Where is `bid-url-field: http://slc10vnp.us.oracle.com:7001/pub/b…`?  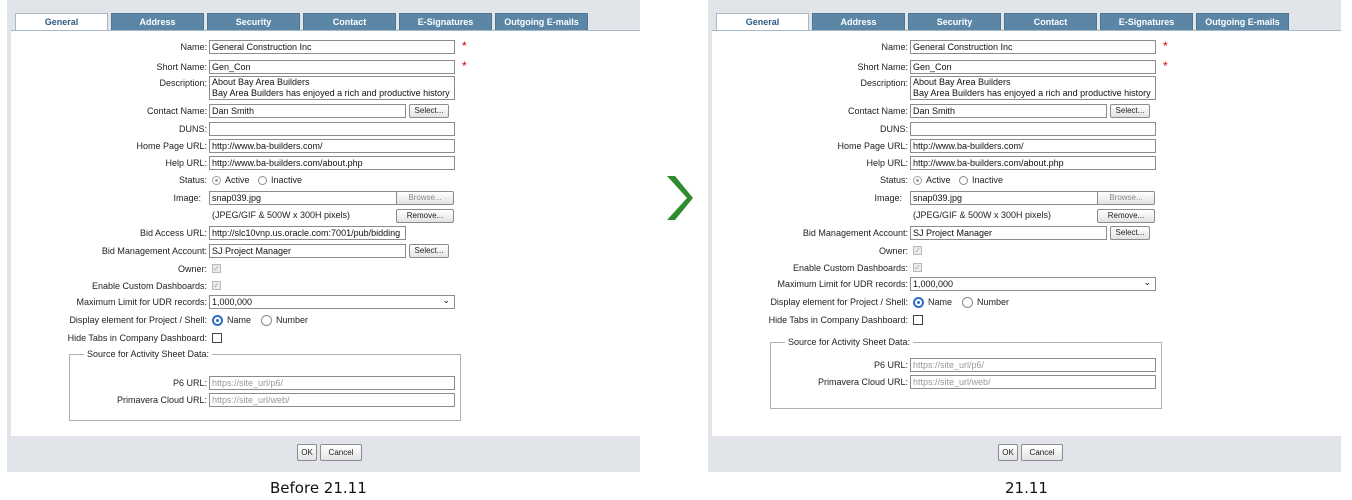 bid-url-field: http://slc10vnp.us.oracle.com:7001/pub/b… is located at coordinates (307, 233).